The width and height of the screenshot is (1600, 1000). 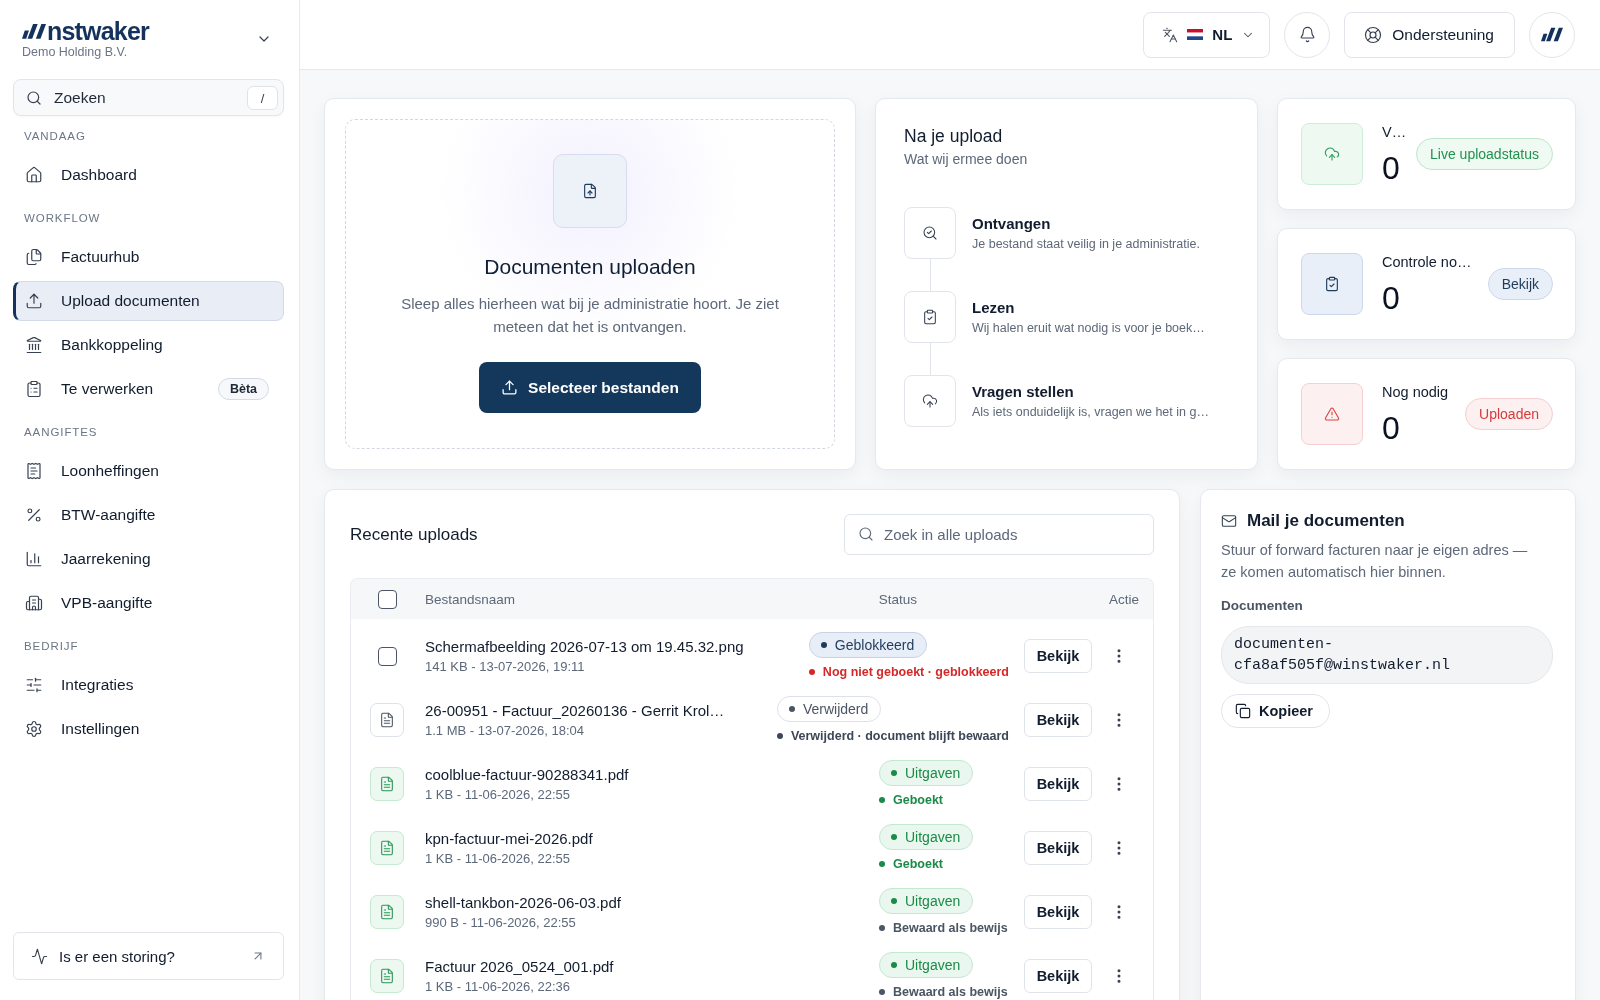 What do you see at coordinates (1332, 154) in the screenshot?
I see `cloud-upload-icon` at bounding box center [1332, 154].